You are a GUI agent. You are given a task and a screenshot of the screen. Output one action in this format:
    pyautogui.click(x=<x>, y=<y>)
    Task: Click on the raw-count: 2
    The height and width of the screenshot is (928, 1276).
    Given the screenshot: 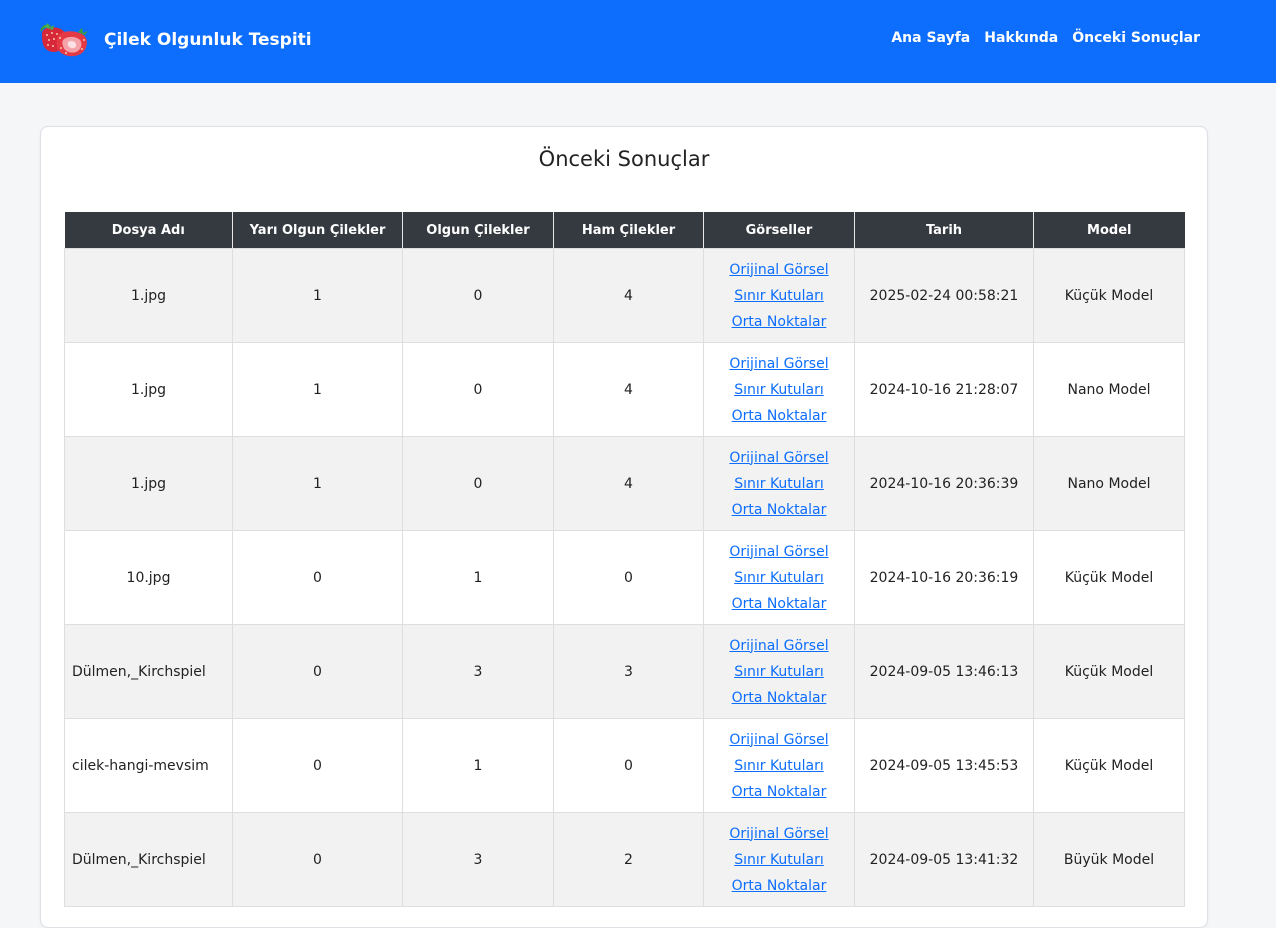 What is the action you would take?
    pyautogui.click(x=628, y=859)
    